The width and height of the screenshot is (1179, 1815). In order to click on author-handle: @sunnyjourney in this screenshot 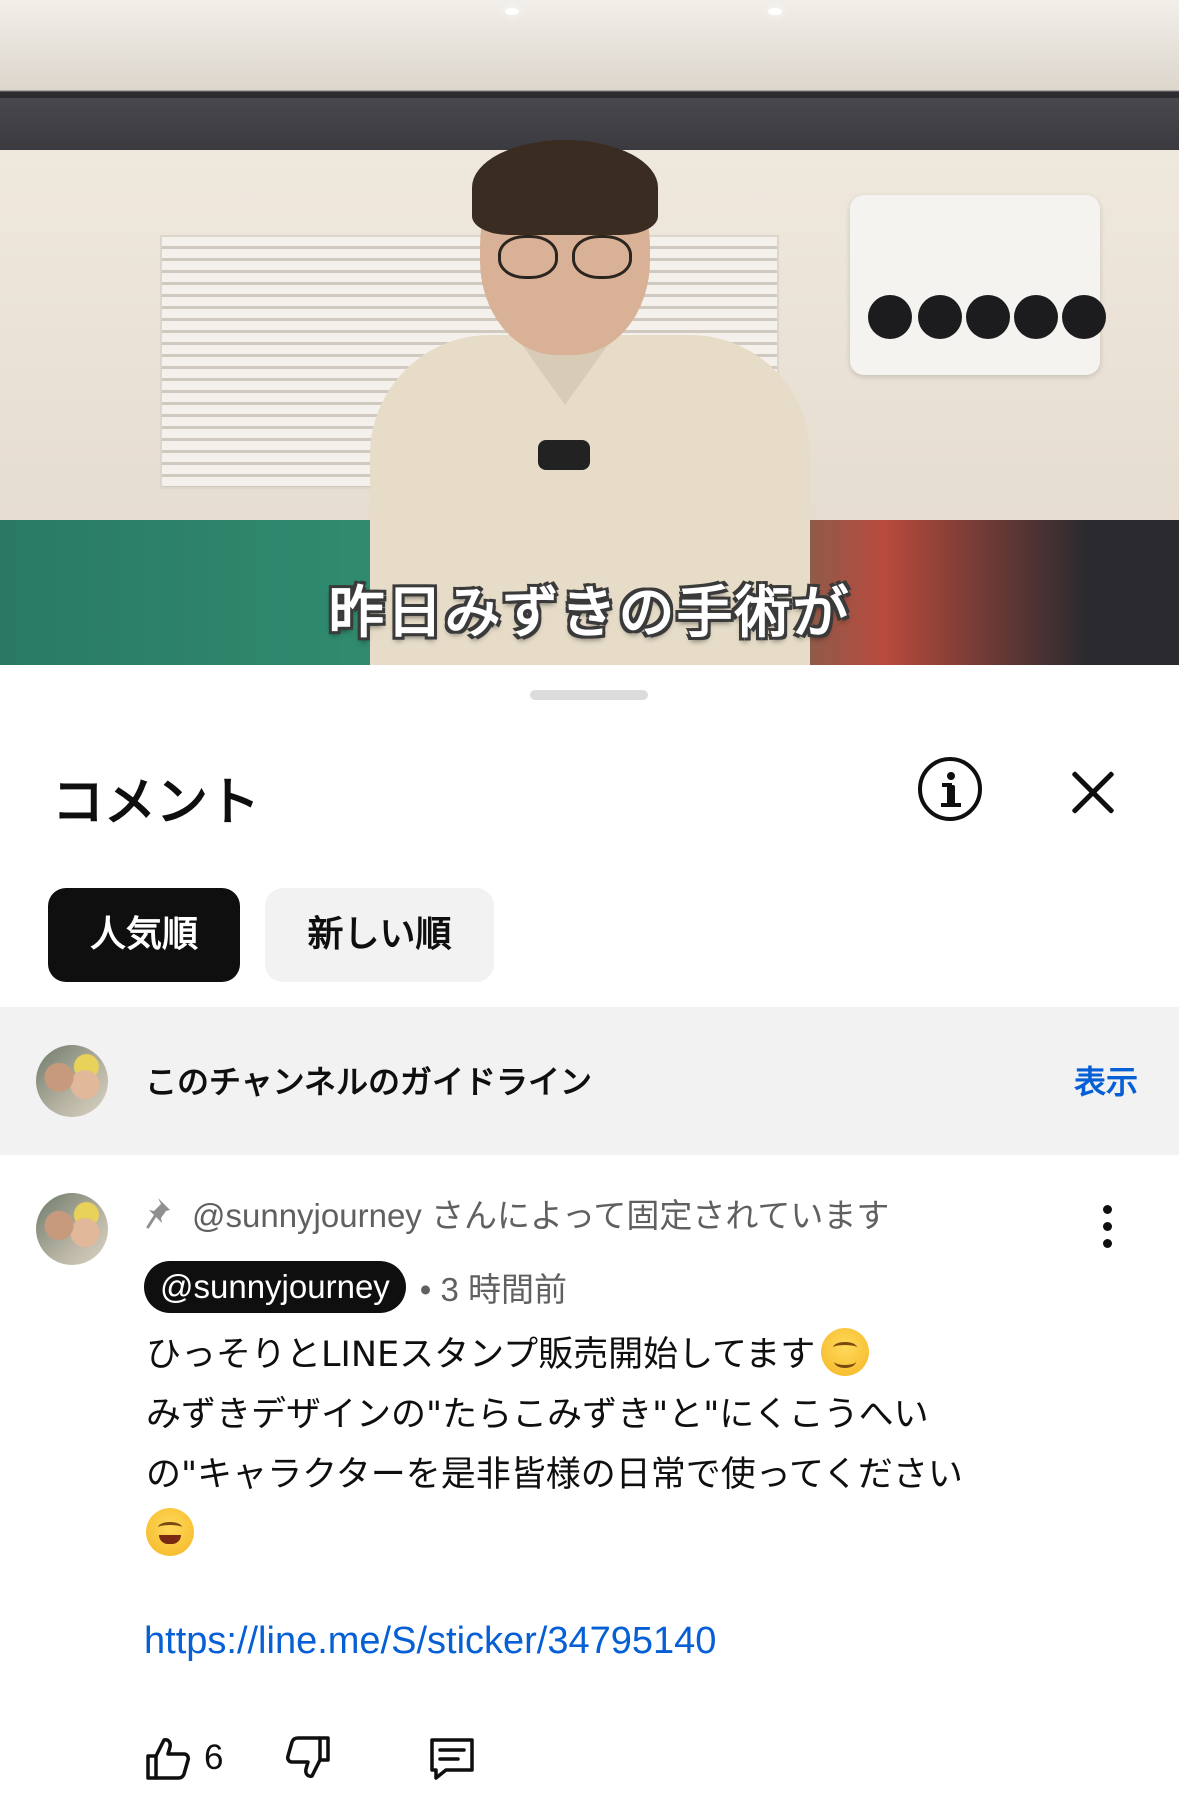, I will do `click(275, 1287)`.